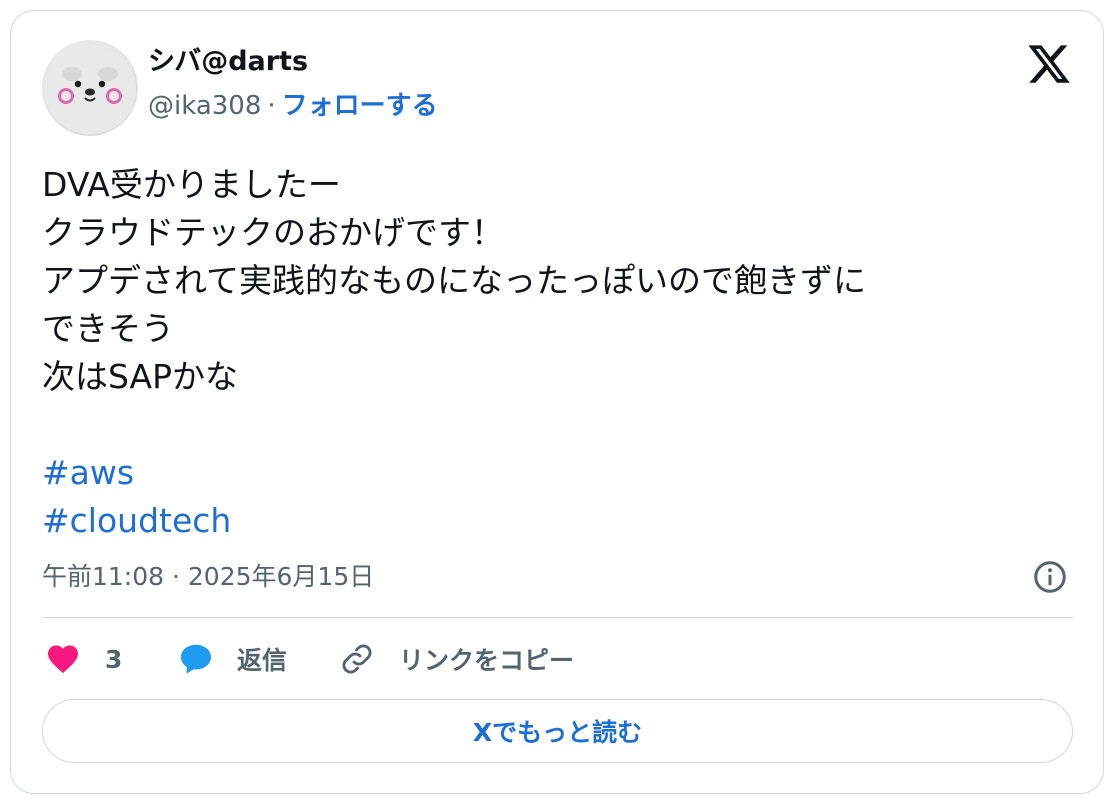 The width and height of the screenshot is (1120, 810). What do you see at coordinates (1050, 577) in the screenshot?
I see `info-icon` at bounding box center [1050, 577].